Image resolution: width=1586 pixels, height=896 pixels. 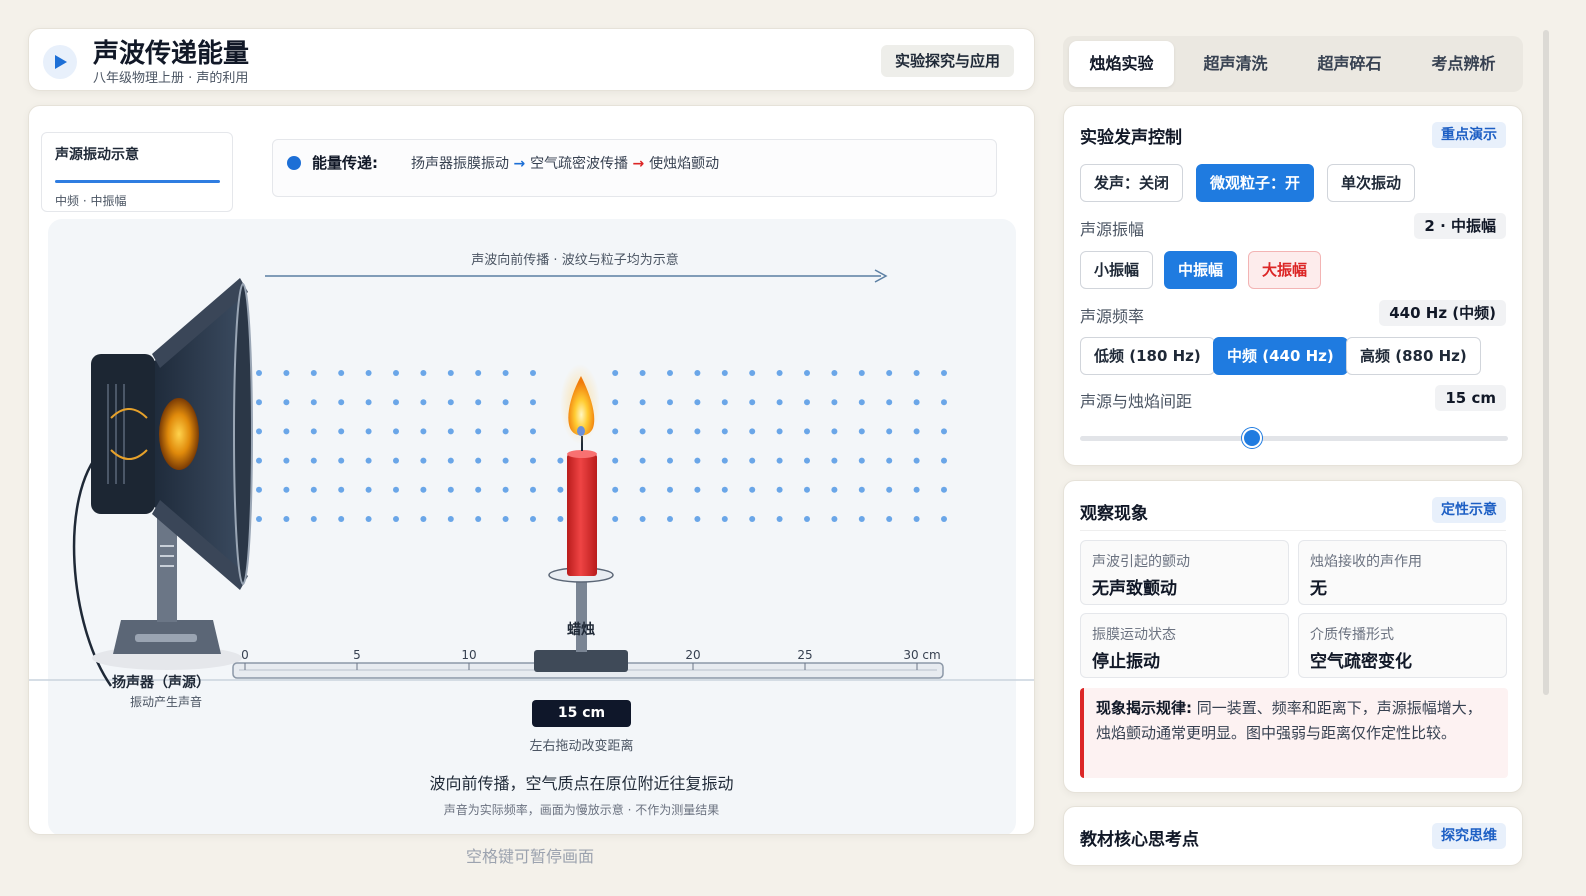 I want to click on observation-value: 空气疏密变化, so click(x=1361, y=662).